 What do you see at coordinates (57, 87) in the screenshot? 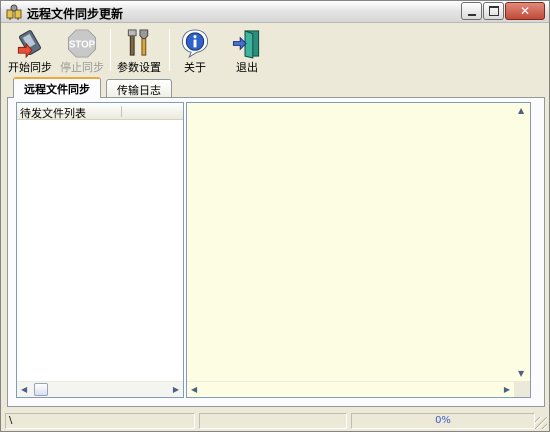
I see `tab-remote-sync: 远程文件同步` at bounding box center [57, 87].